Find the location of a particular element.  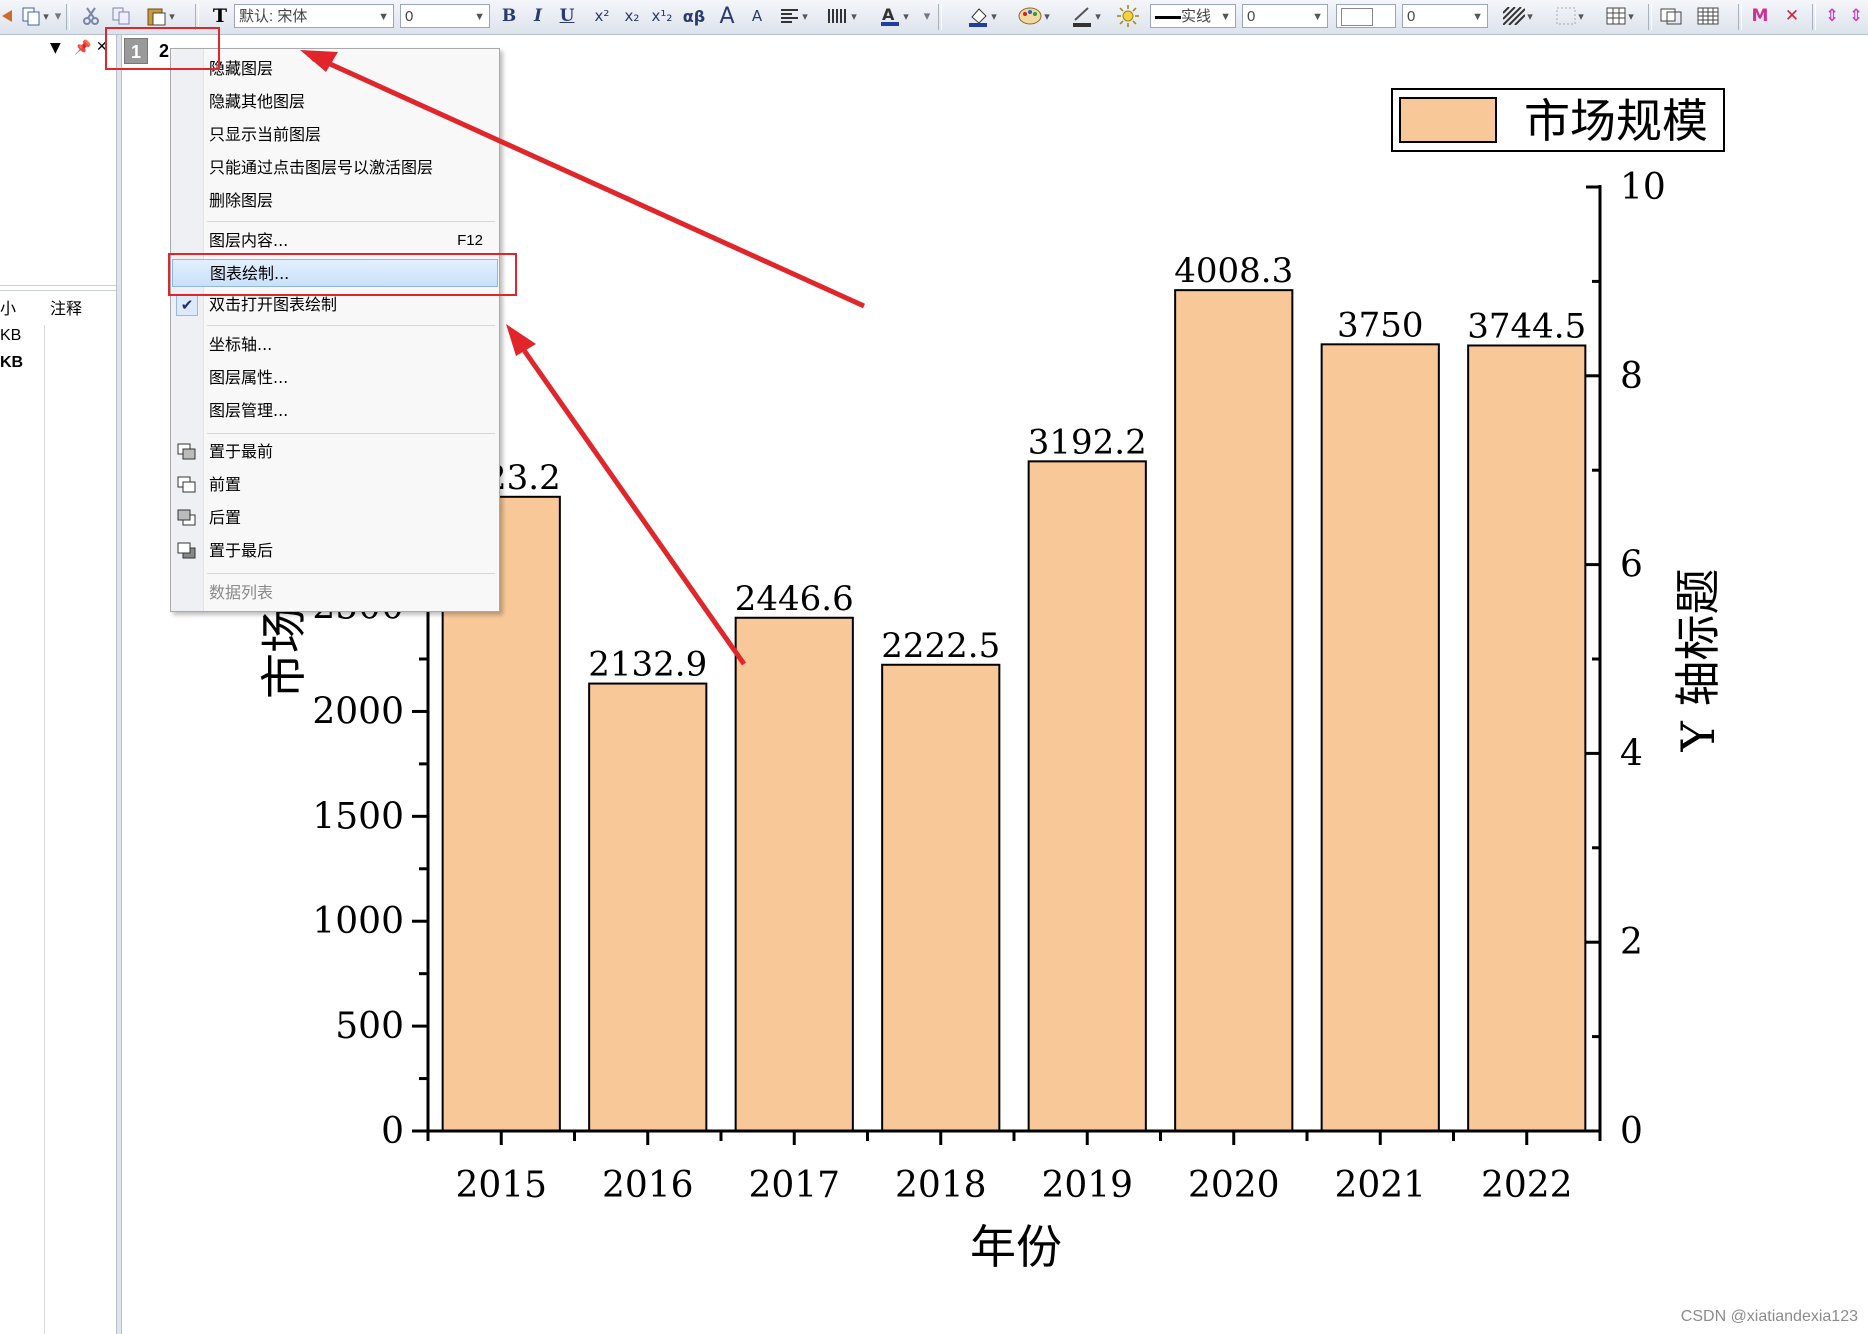

annotation-box-plot-setup is located at coordinates (342, 274).